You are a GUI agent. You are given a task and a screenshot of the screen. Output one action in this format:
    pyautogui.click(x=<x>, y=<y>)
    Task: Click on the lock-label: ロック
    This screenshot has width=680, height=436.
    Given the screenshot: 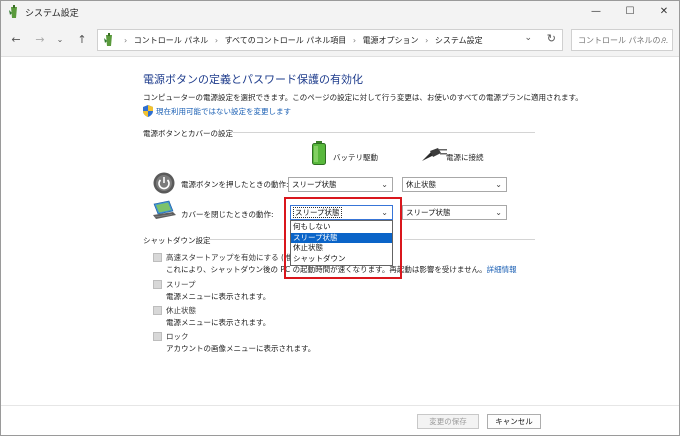 What is the action you would take?
    pyautogui.click(x=177, y=336)
    